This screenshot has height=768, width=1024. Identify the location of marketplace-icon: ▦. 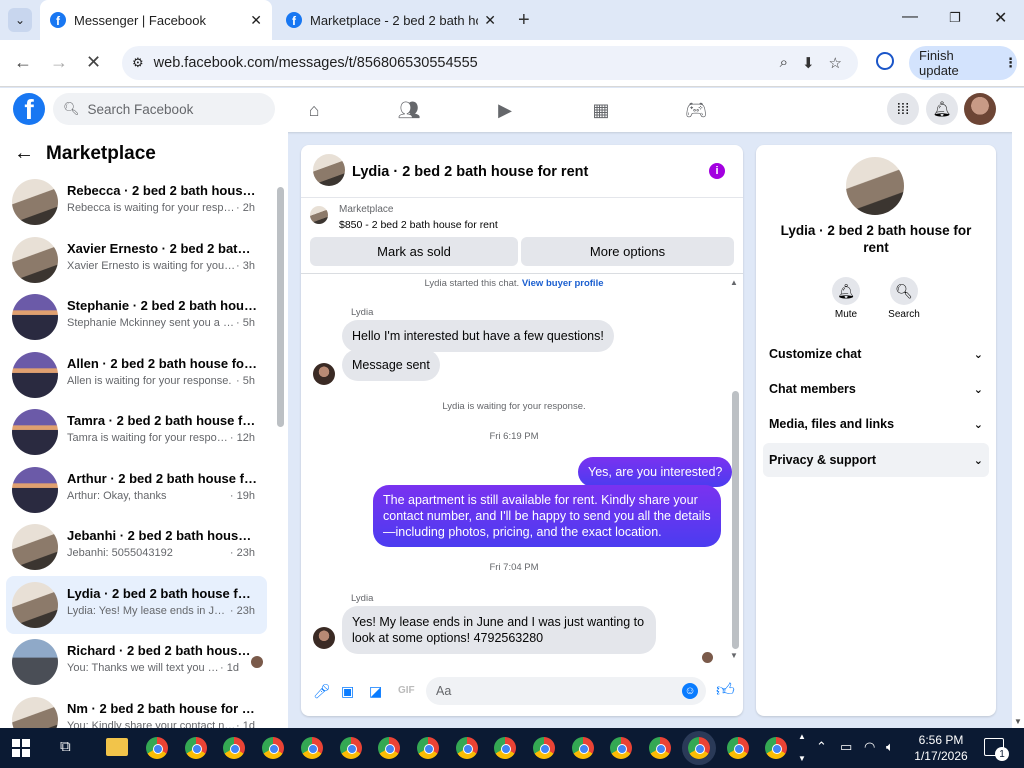
(601, 110).